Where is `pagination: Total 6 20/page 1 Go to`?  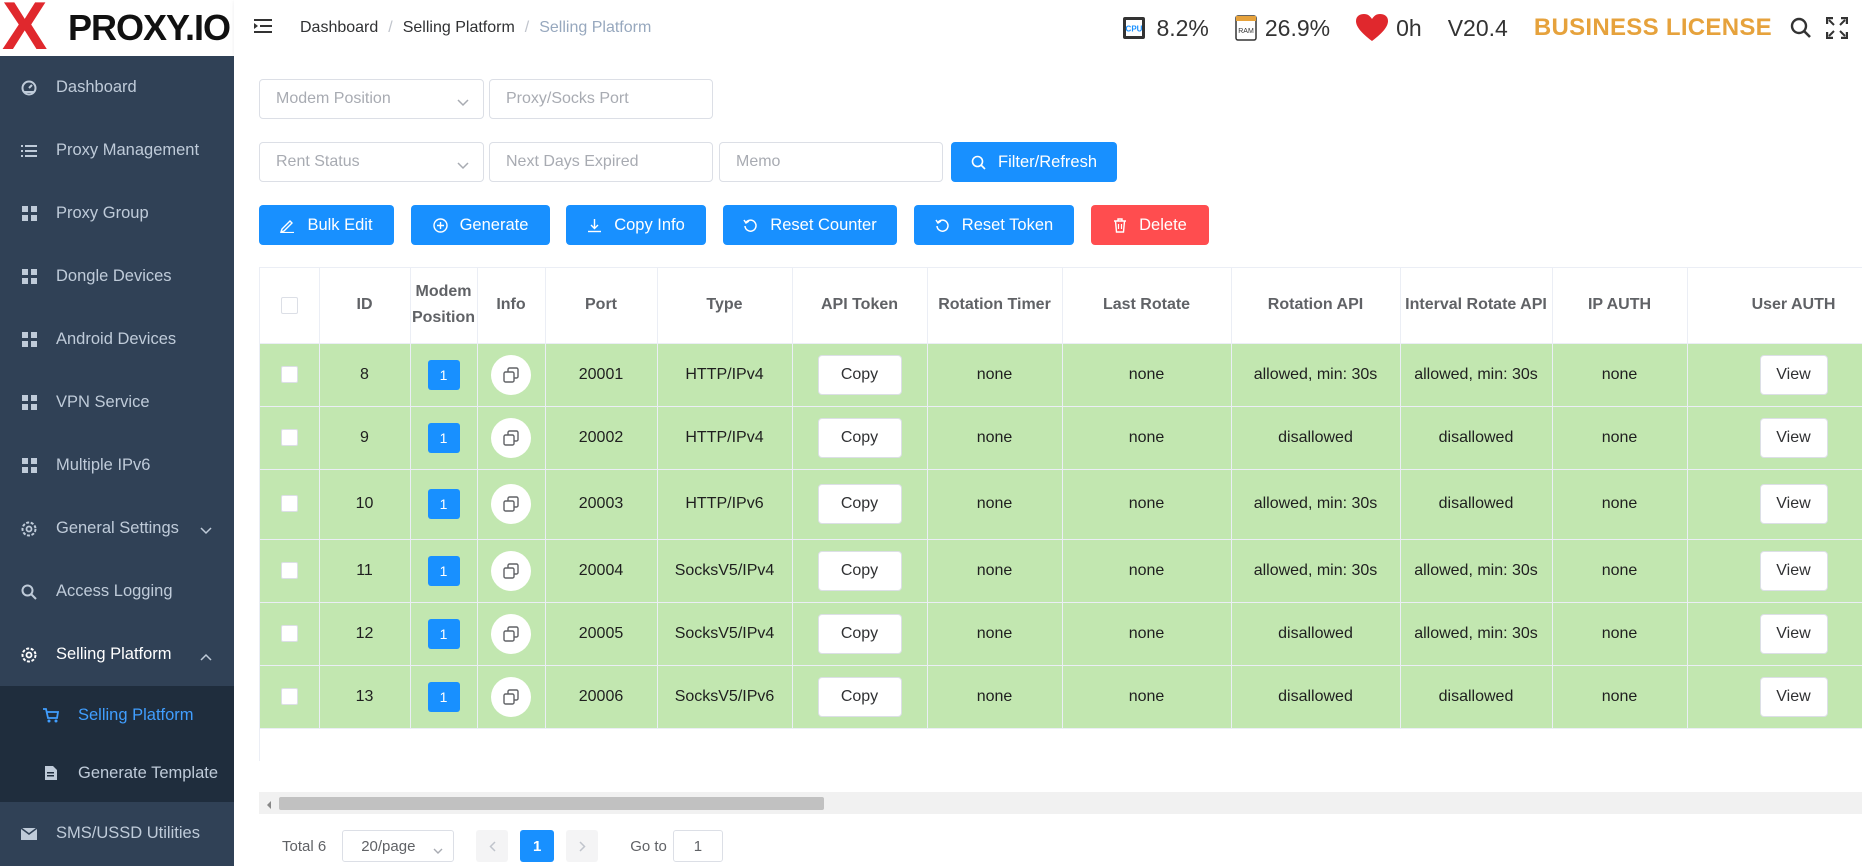
pagination: Total 6 20/page 1 Go to is located at coordinates (502, 846).